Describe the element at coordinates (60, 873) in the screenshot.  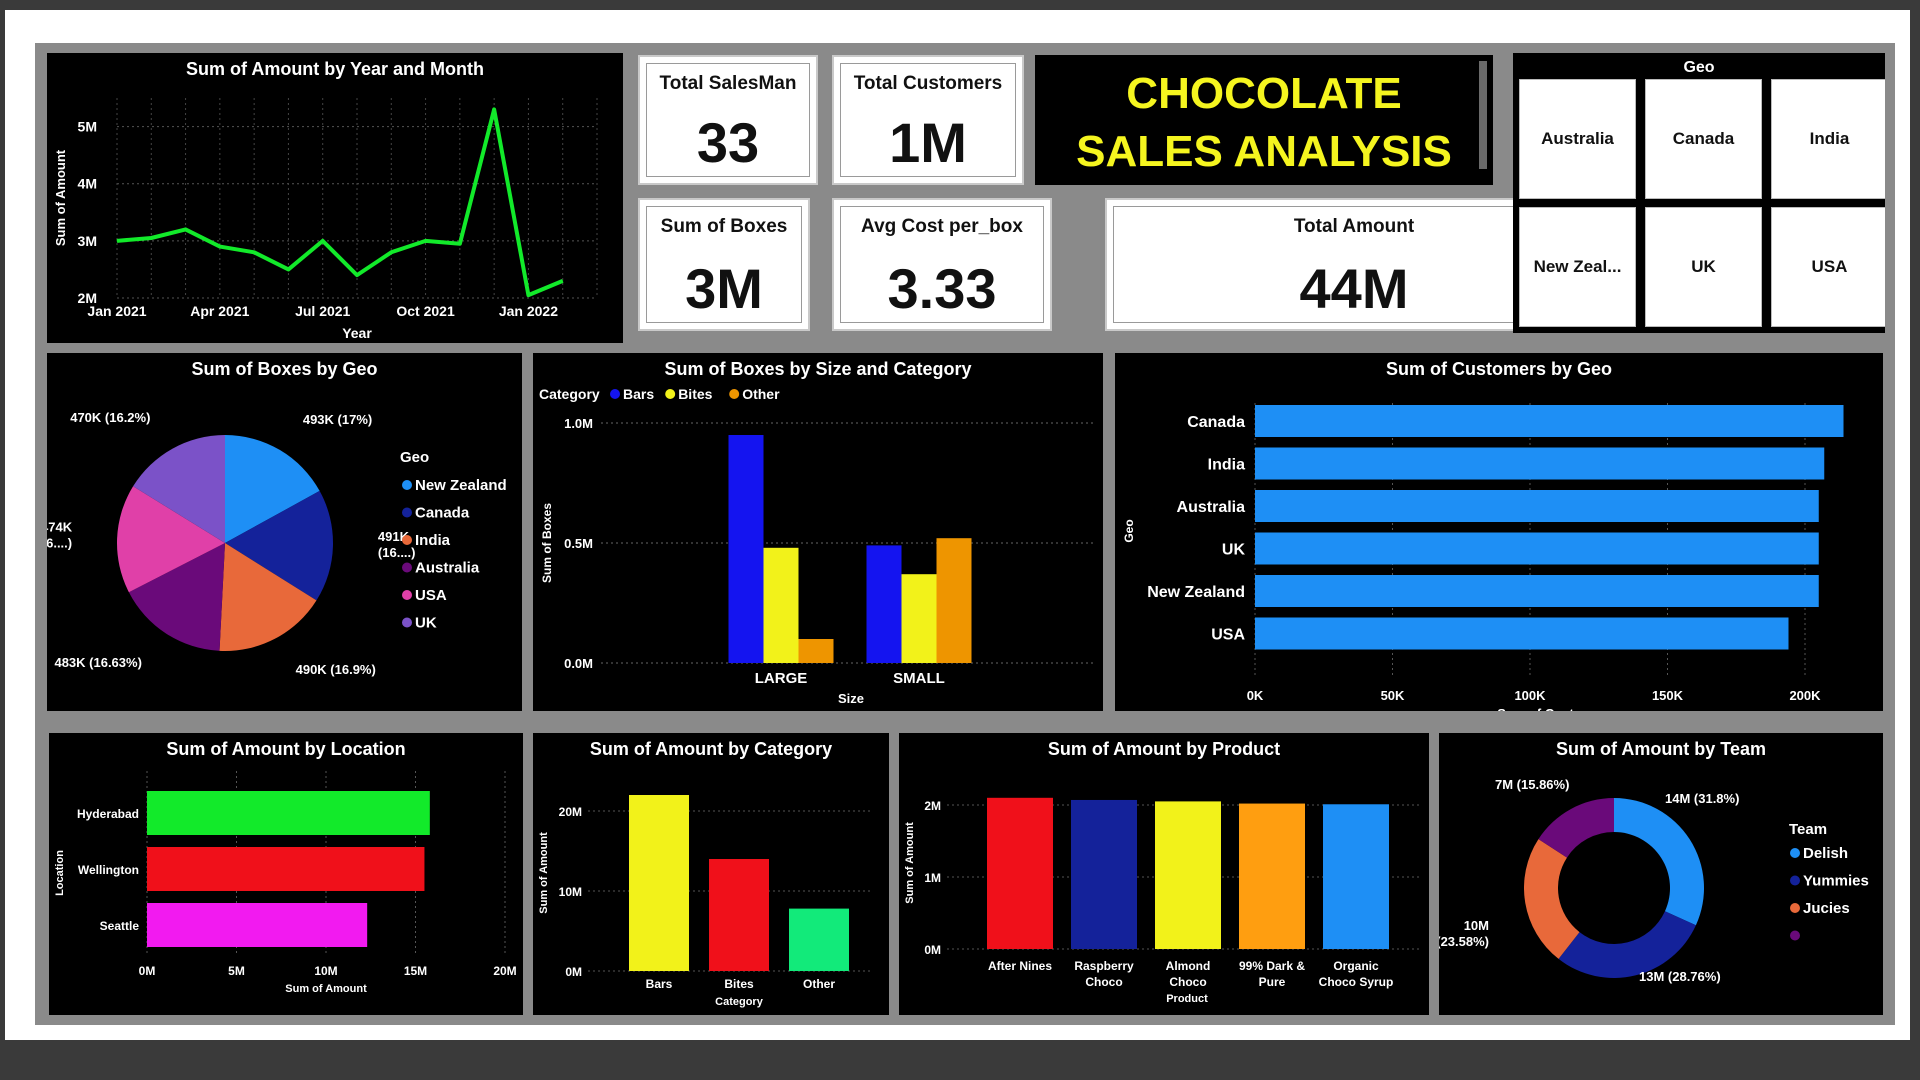
I see `y-axis-label: Location` at that location.